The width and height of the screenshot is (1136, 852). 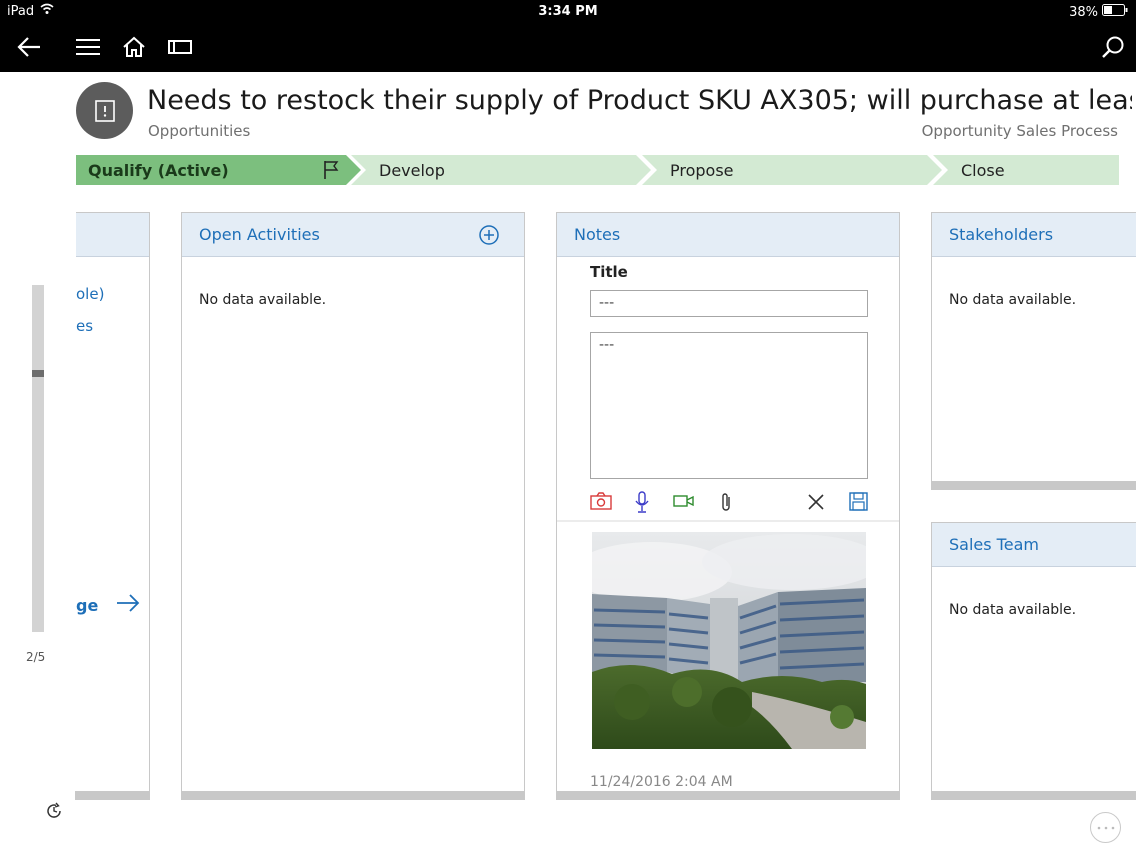 What do you see at coordinates (38, 458) in the screenshot?
I see `vertical-scrollbar` at bounding box center [38, 458].